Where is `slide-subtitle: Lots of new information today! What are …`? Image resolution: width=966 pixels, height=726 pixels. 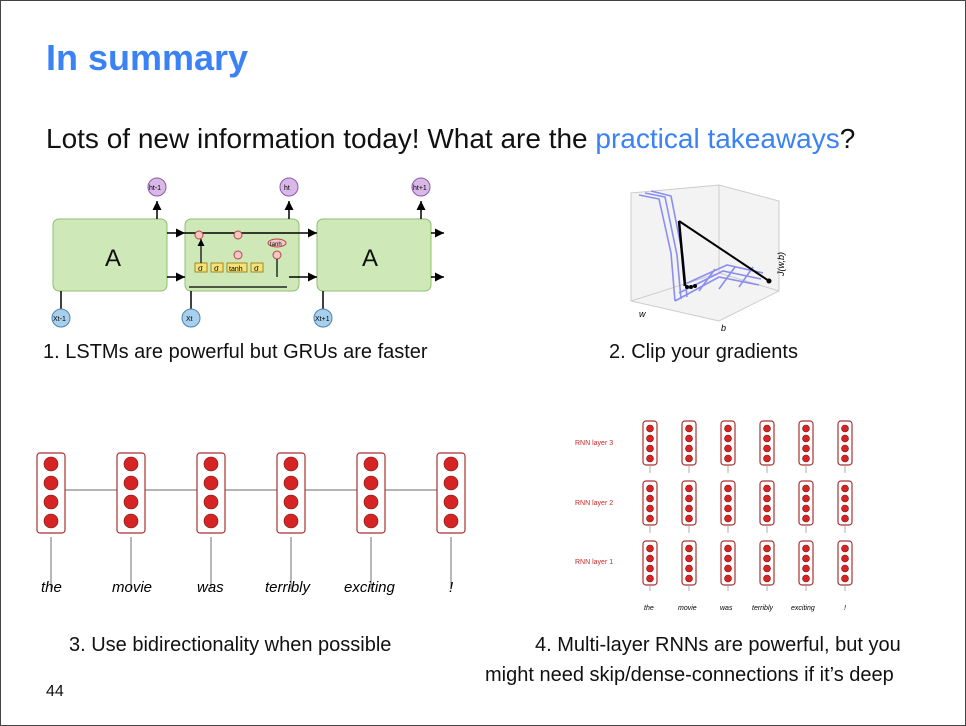 slide-subtitle: Lots of new information today! What are … is located at coordinates (450, 139).